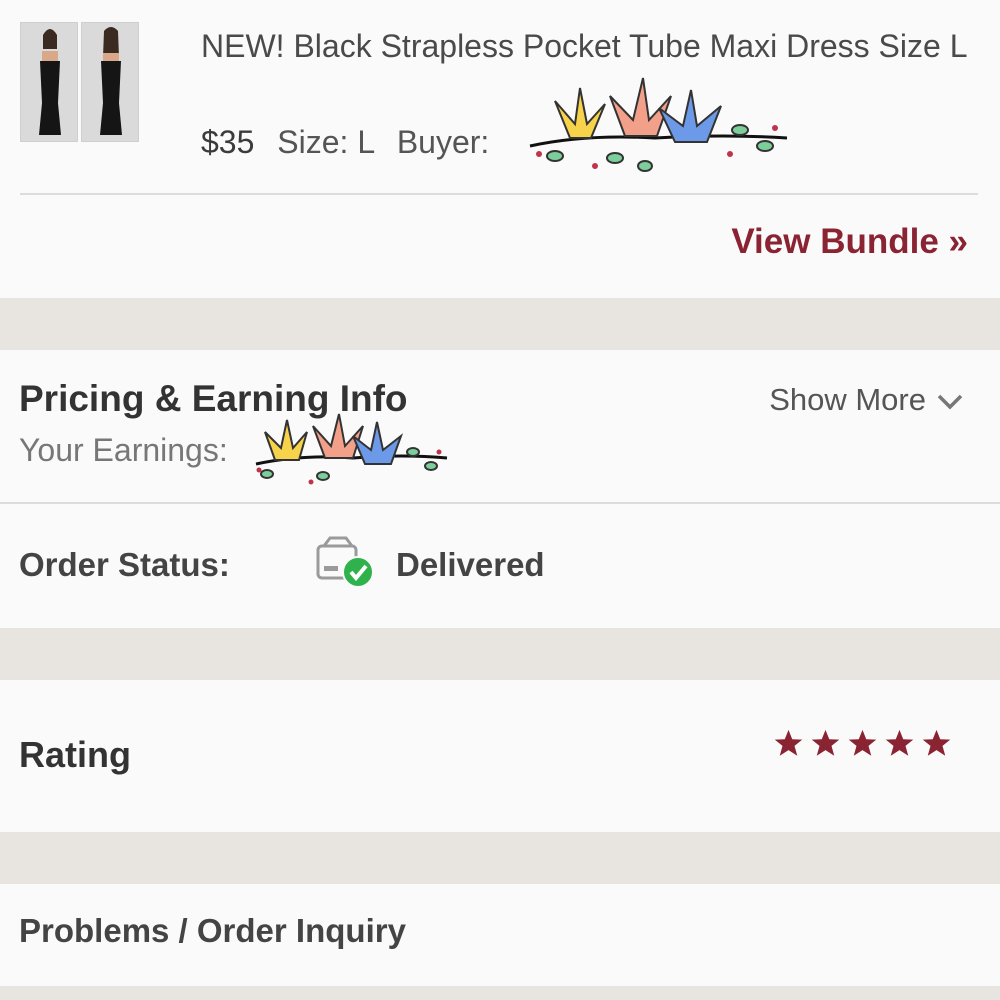  Describe the element at coordinates (443, 142) in the screenshot. I see `buyer-label: Buyer:` at that location.